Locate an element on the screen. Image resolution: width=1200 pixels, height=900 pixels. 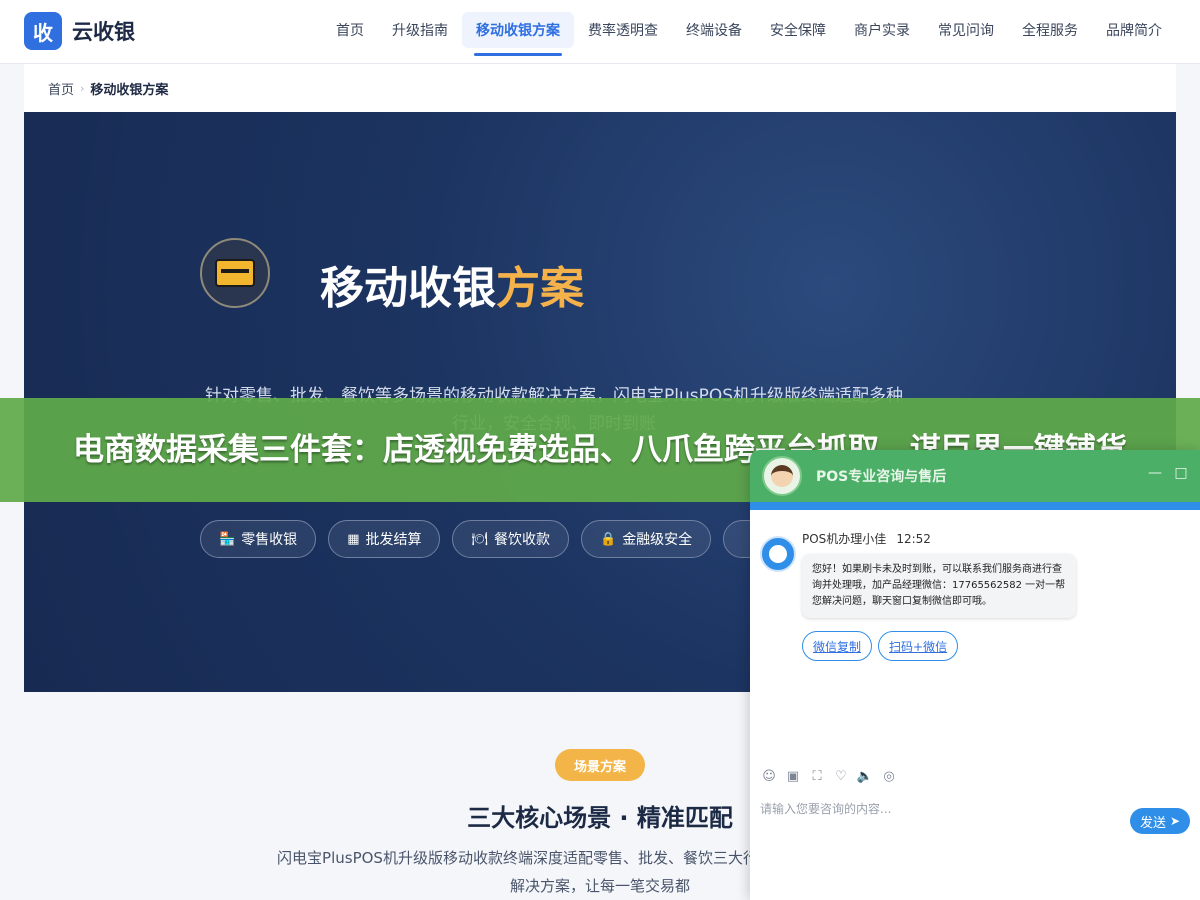
screenshot-icon: ⛶ is located at coordinates (817, 777).